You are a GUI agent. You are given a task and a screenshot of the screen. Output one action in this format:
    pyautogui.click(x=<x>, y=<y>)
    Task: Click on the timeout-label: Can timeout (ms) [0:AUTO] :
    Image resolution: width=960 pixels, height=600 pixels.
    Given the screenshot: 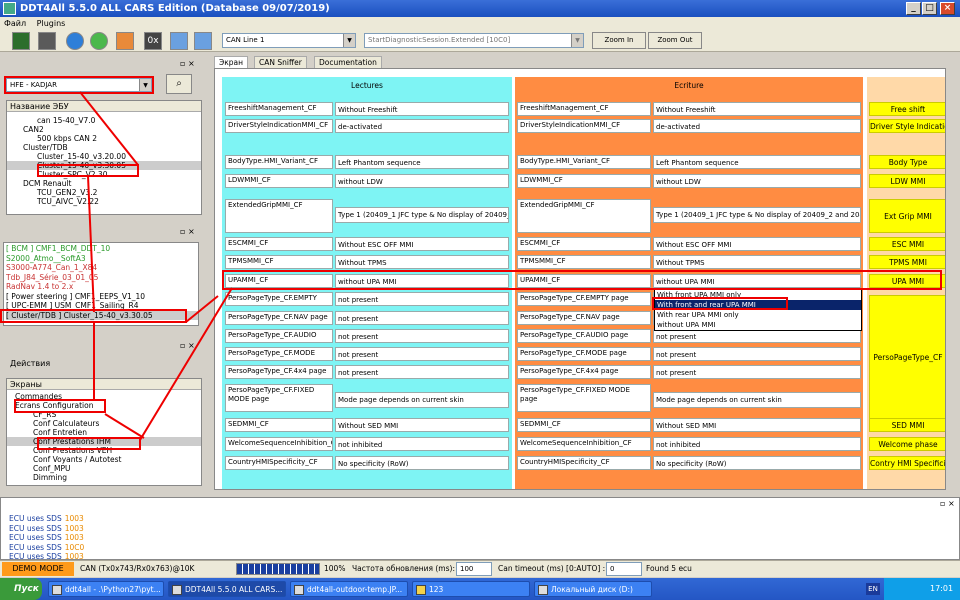 What is the action you would take?
    pyautogui.click(x=552, y=568)
    